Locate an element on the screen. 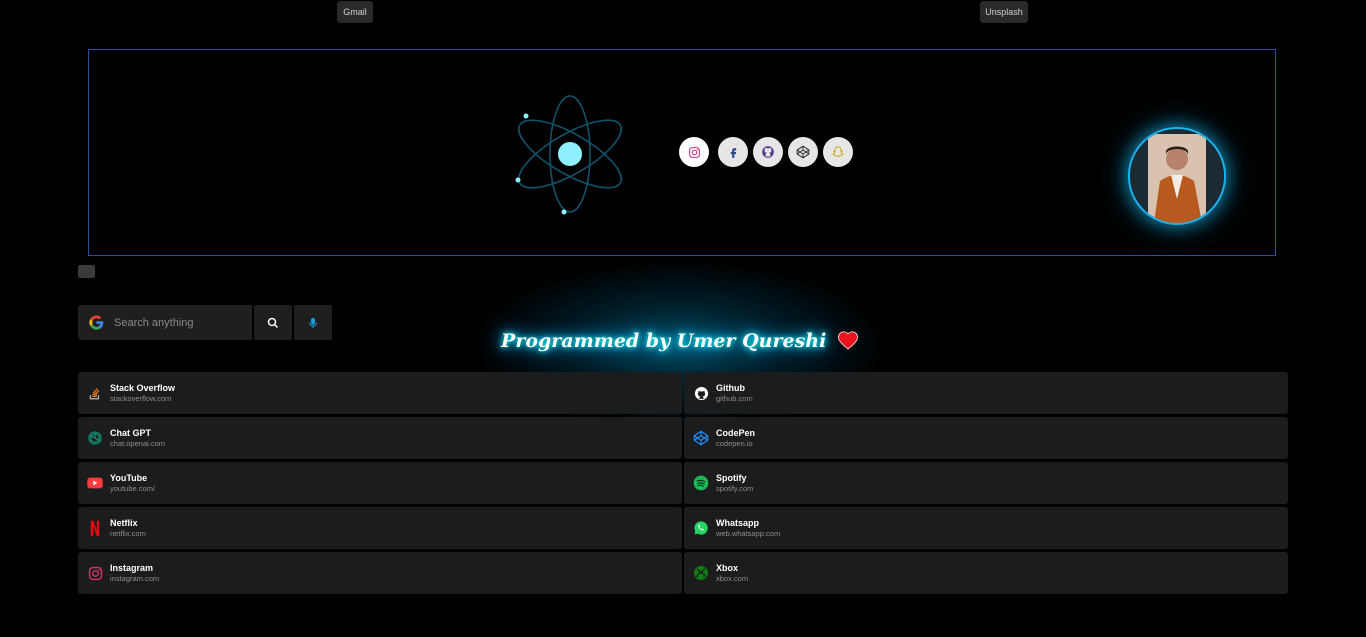 Image resolution: width=1366 pixels, height=637 pixels. link-url: stackoverflow.com is located at coordinates (141, 398).